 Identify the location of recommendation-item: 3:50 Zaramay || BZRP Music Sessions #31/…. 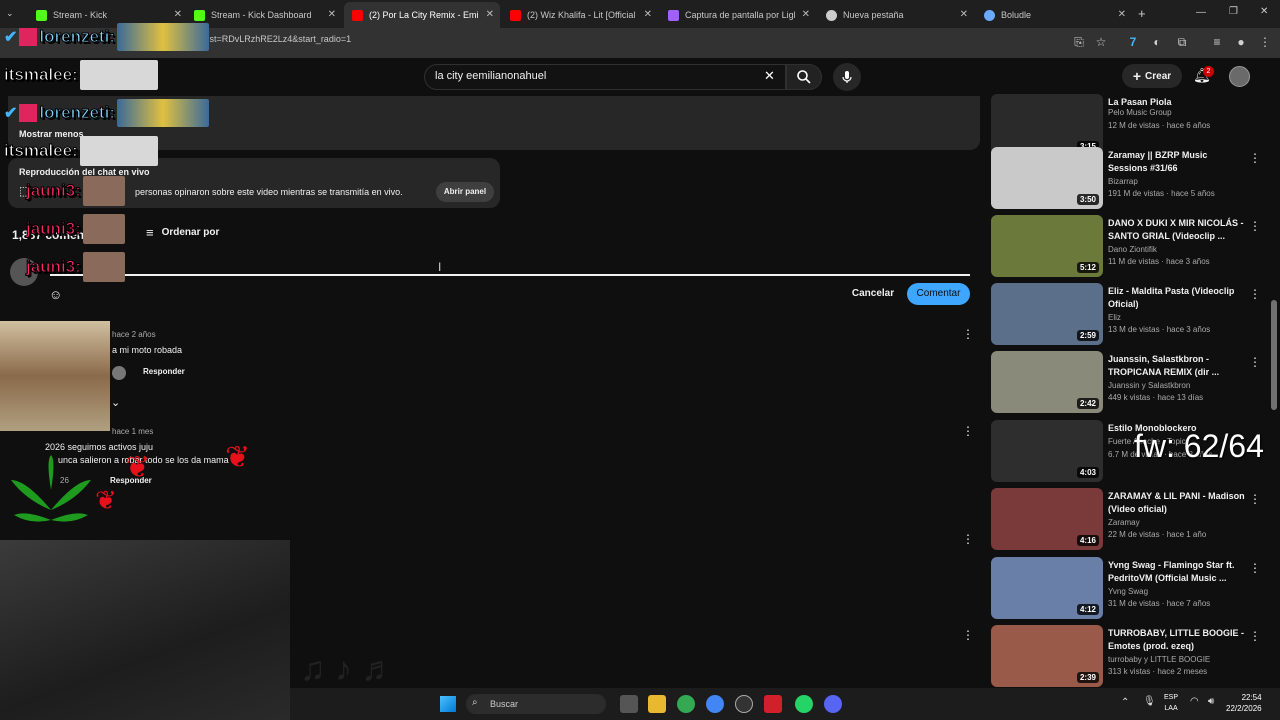
(1131, 178).